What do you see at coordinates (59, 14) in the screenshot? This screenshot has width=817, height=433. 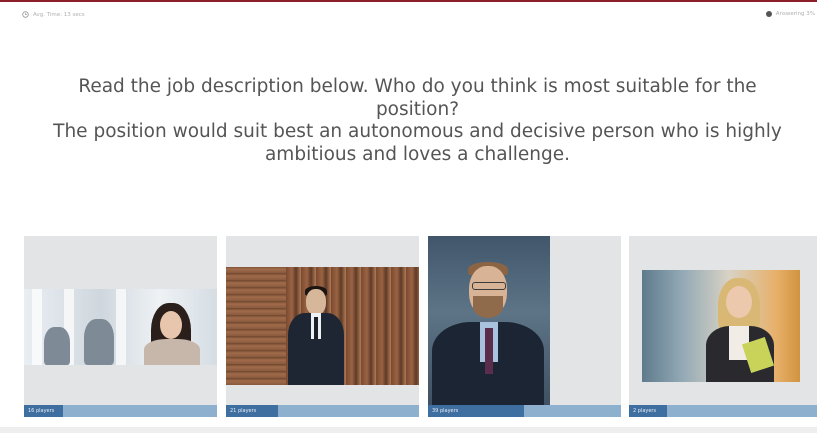 I see `avg-time-text: Avg. Time: 13 secs` at bounding box center [59, 14].